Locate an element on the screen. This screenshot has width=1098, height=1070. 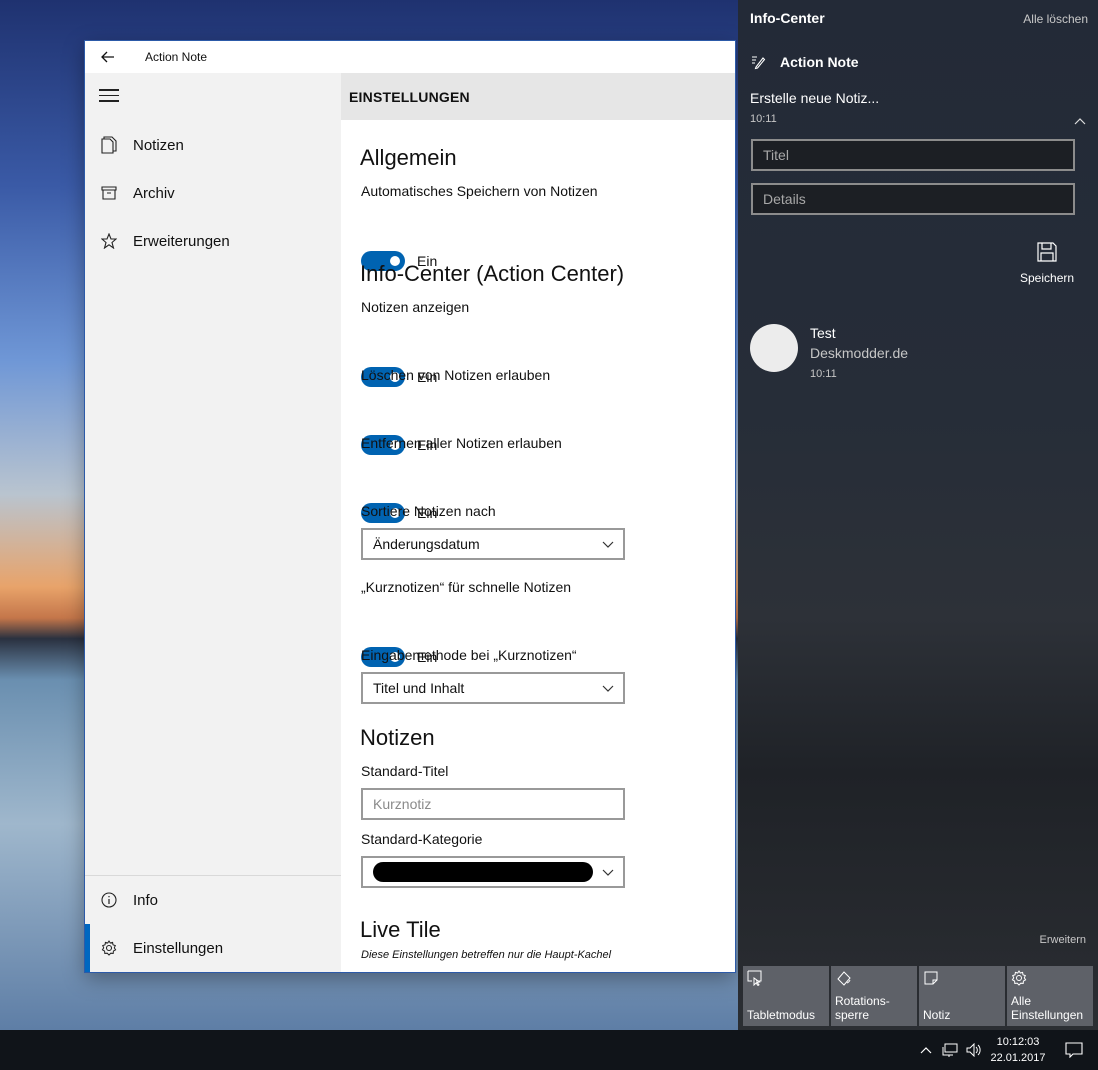
notification-card: Test Deskmodder.de 10:11 is located at coordinates (829, 354).